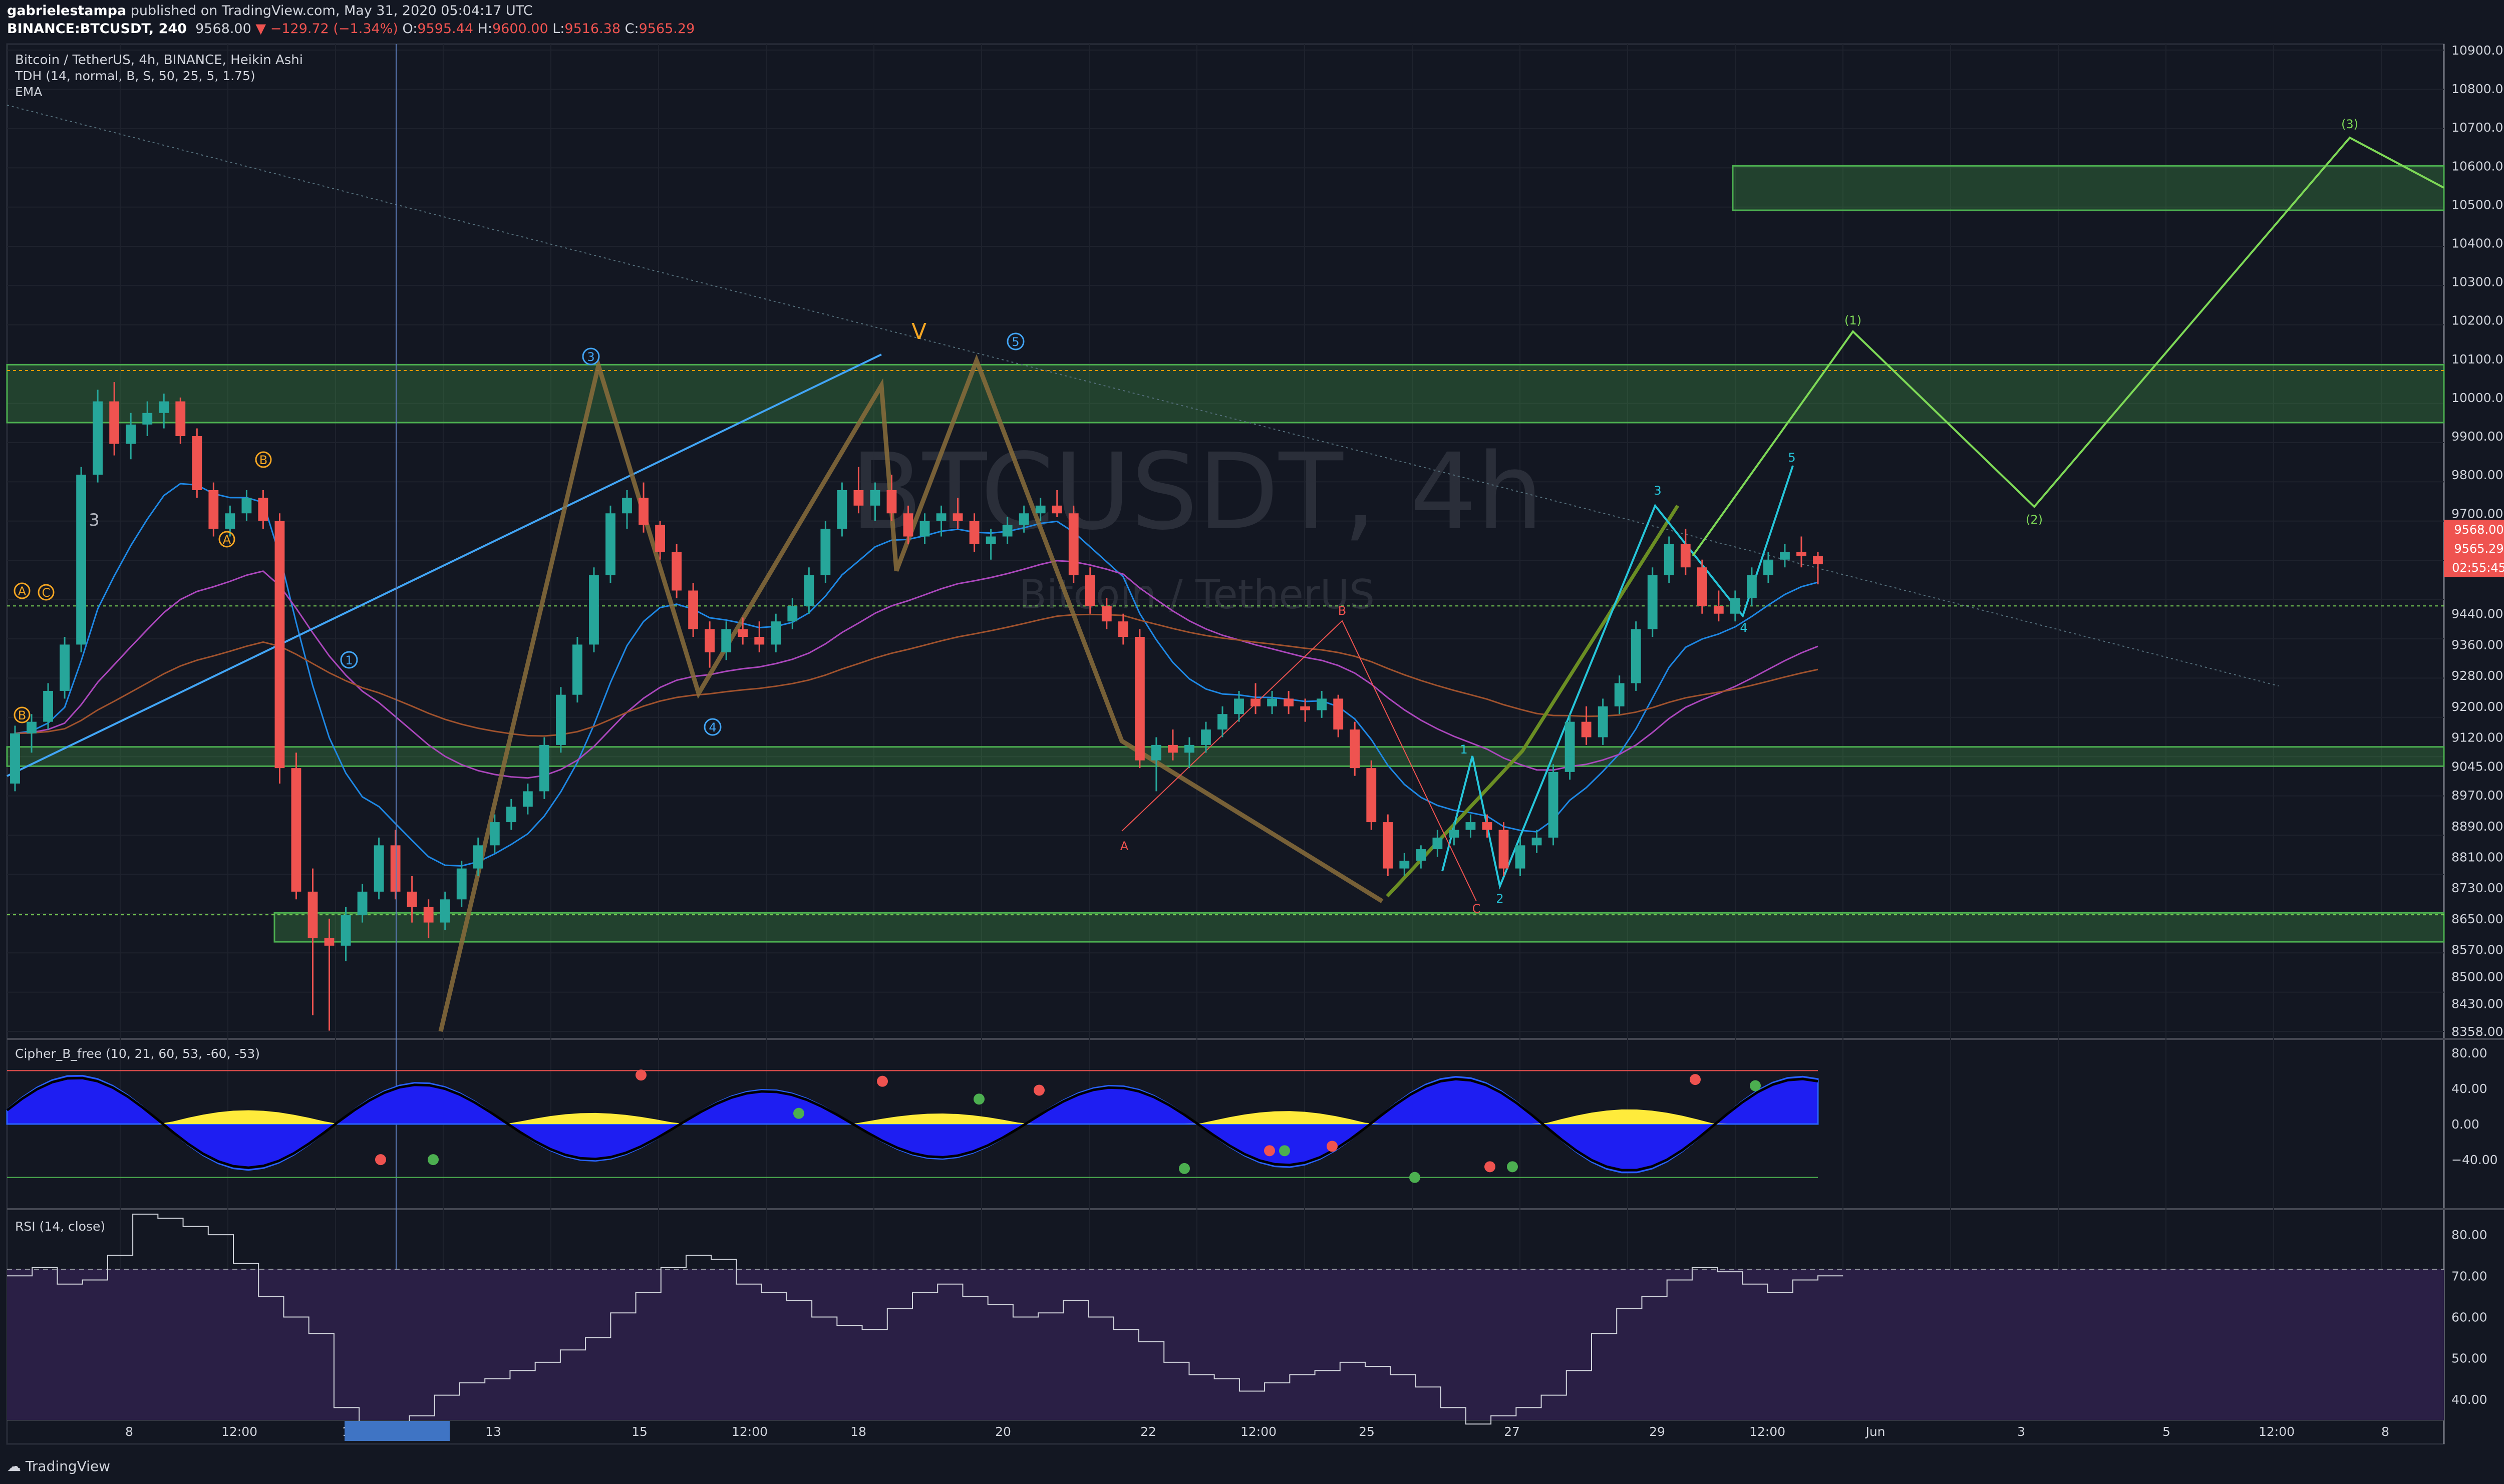  Describe the element at coordinates (2477, 919) in the screenshot. I see `price-tick-label: 8650.00` at that location.